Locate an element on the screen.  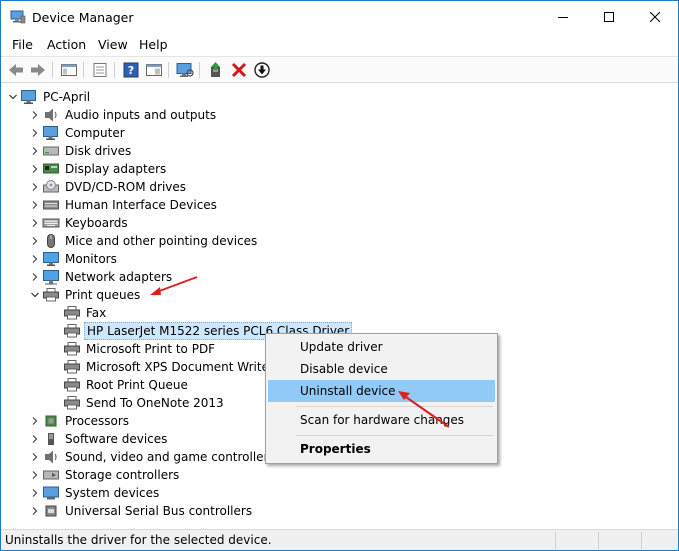
tree-category-dvd-cd-rom-drives: DVD/CD-ROM drives is located at coordinates (108, 187).